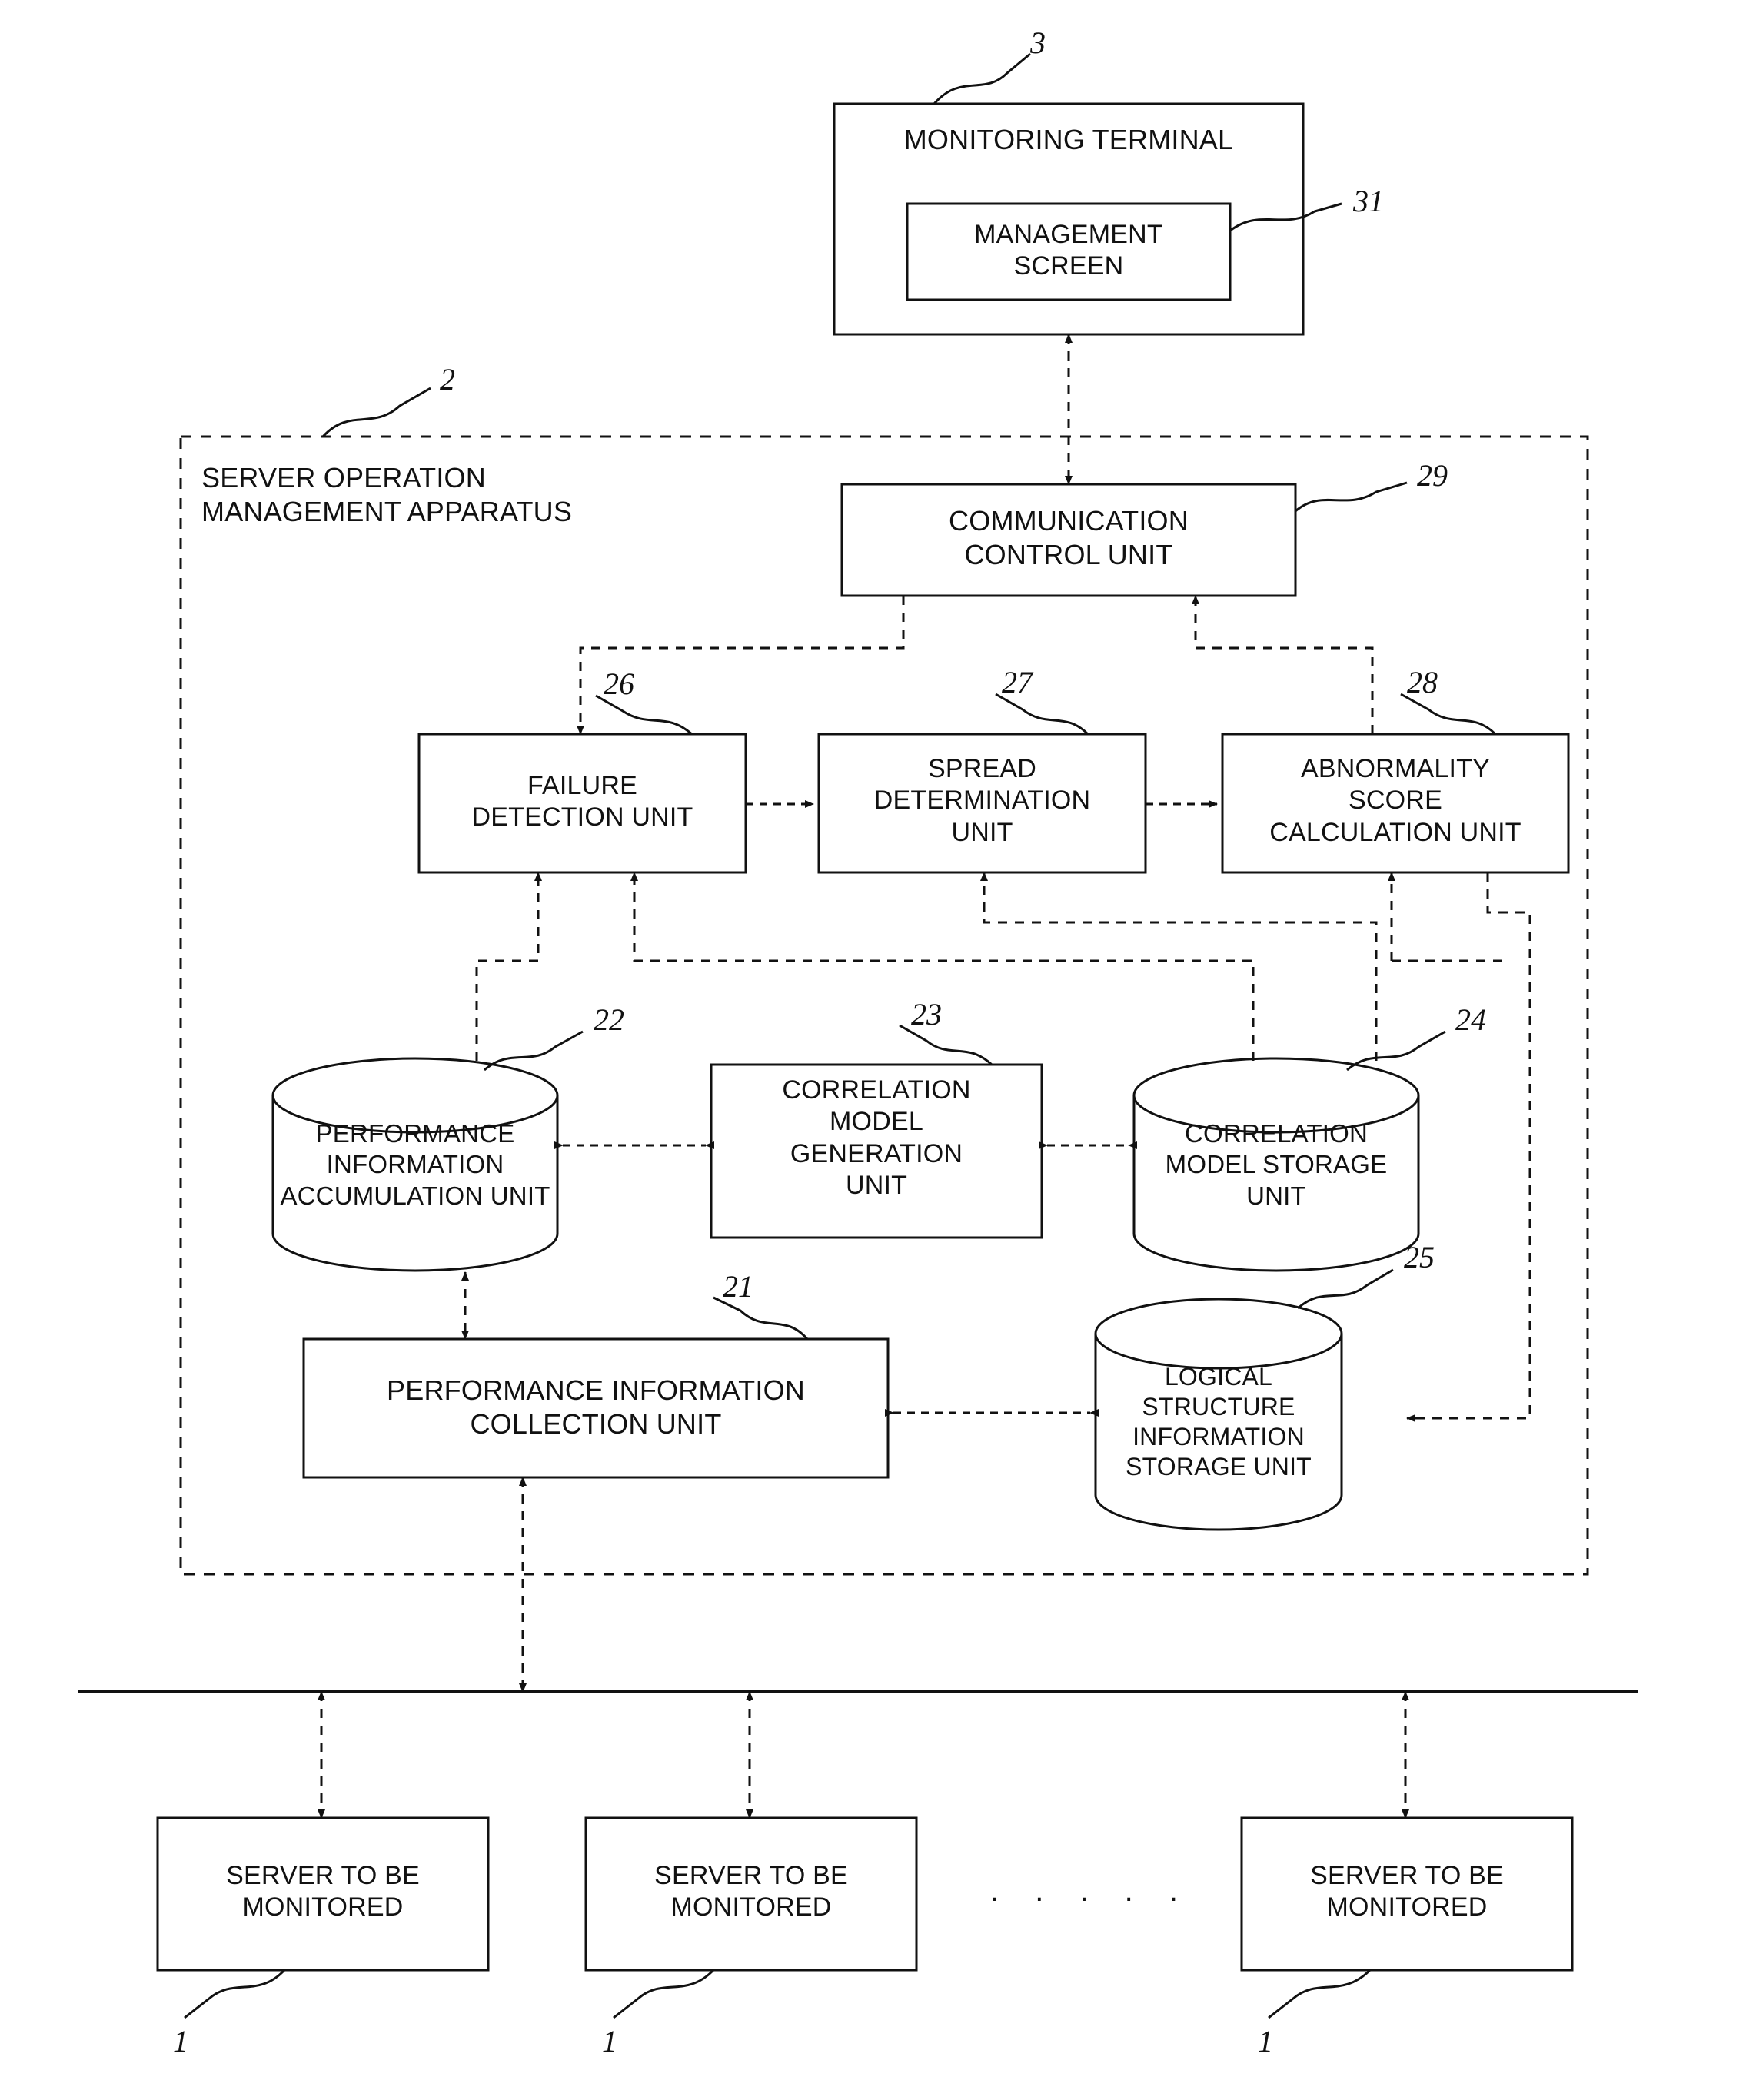 Image resolution: width=1746 pixels, height=2100 pixels. I want to click on ref-number-27: 27, so click(1017, 682).